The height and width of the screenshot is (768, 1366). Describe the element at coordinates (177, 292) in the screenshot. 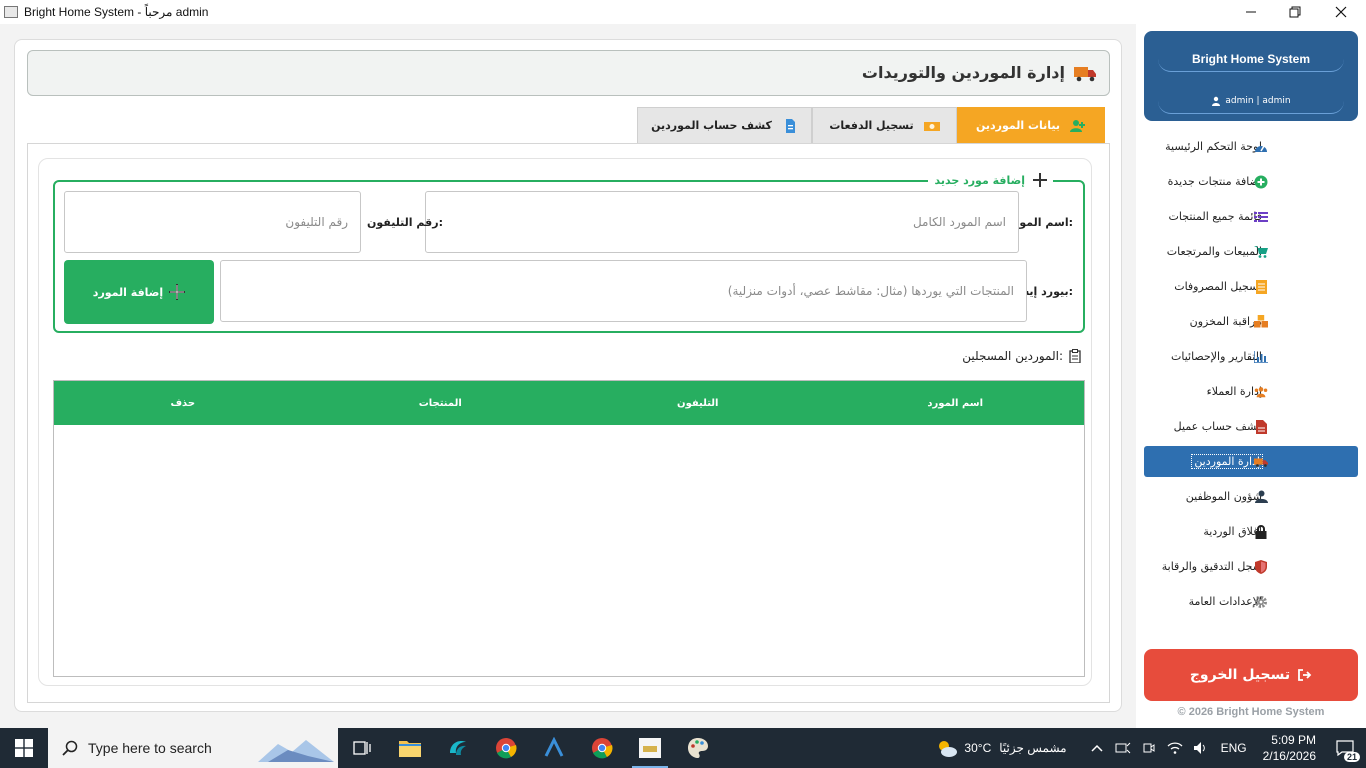

I see `plus-icon` at that location.